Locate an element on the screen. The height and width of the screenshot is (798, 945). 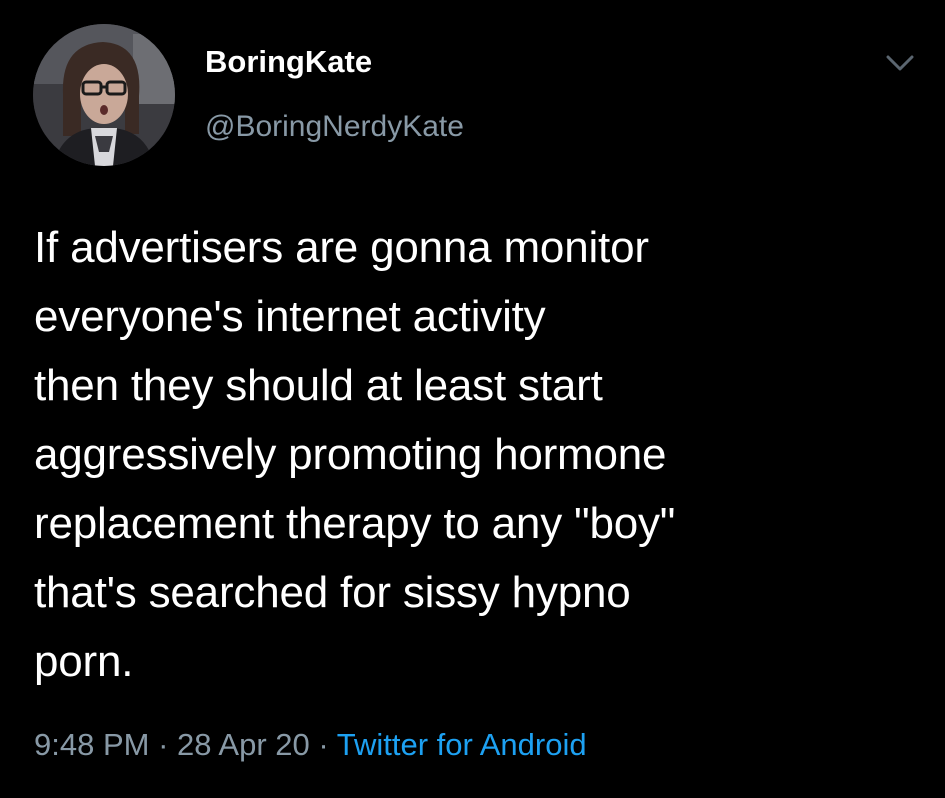
display-name: BoringKate is located at coordinates (288, 62).